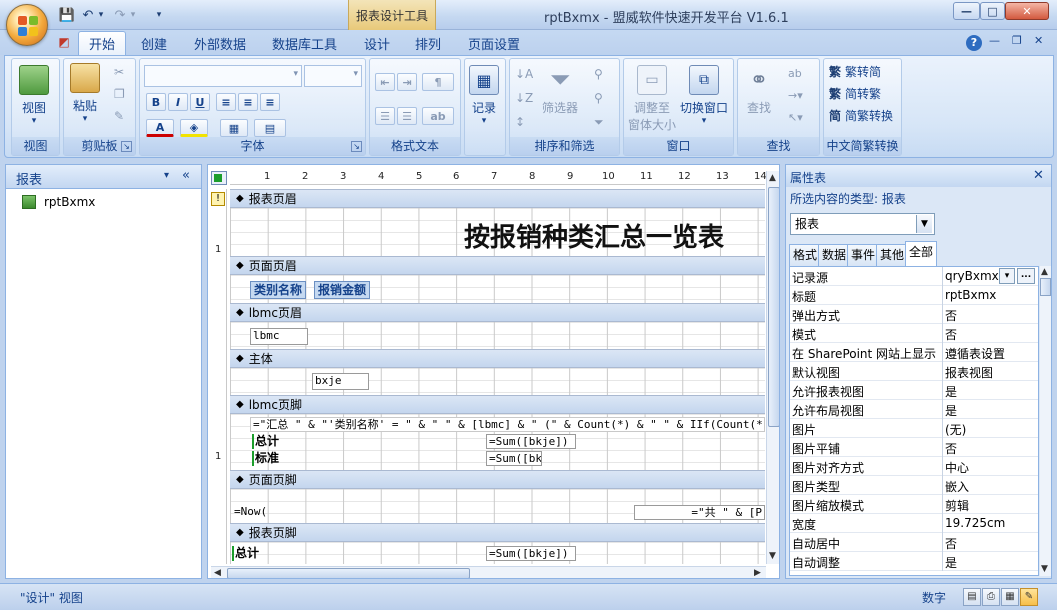  What do you see at coordinates (102, 43) in the screenshot?
I see `tab-home: 开始` at bounding box center [102, 43].